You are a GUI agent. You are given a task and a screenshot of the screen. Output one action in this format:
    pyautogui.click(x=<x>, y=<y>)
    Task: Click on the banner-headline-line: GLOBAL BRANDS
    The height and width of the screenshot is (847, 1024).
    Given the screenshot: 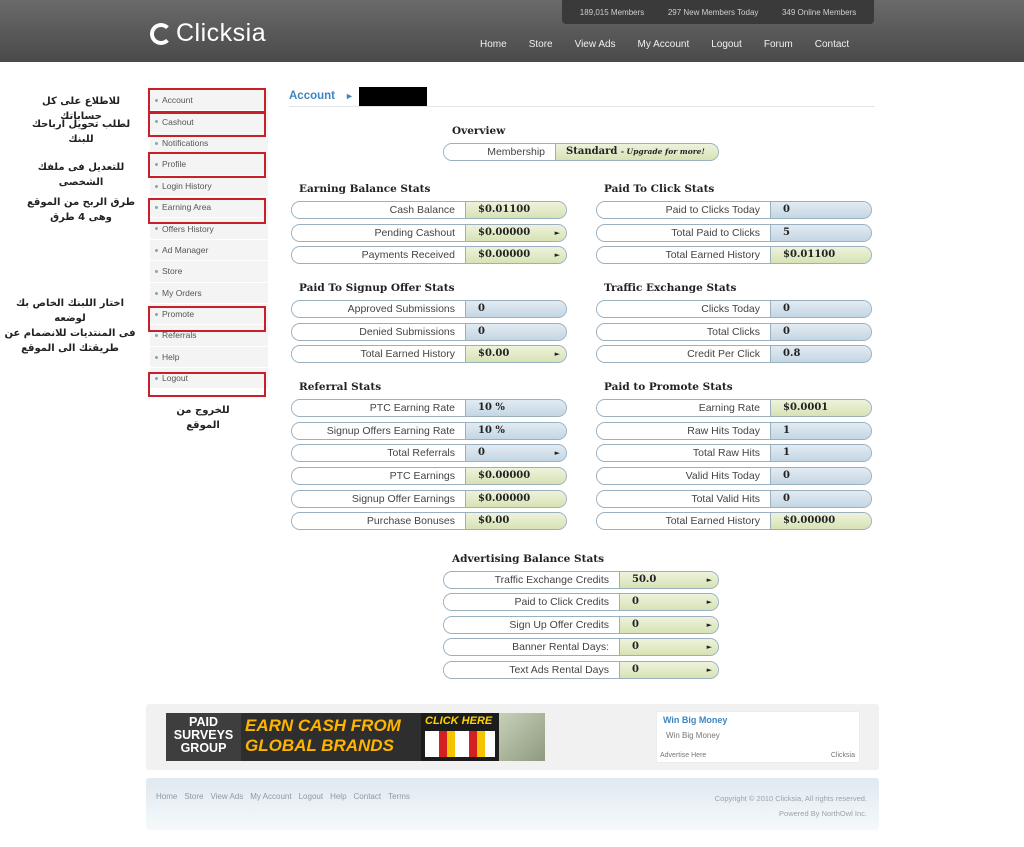 What is the action you would take?
    pyautogui.click(x=319, y=745)
    